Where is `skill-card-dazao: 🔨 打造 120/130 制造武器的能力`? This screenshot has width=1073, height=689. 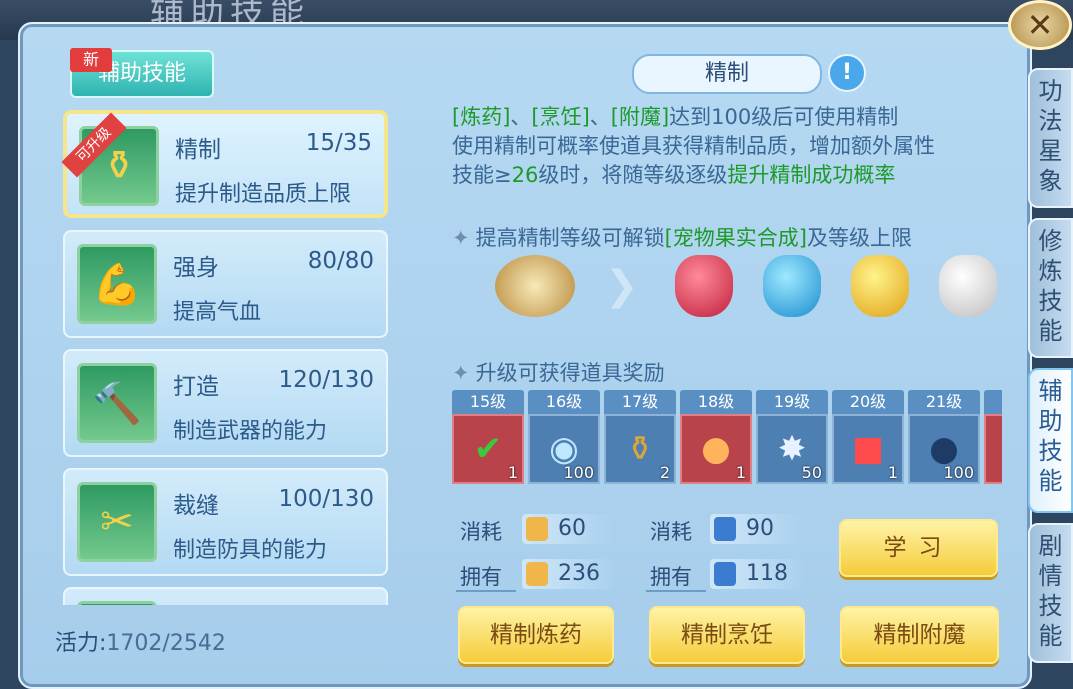
skill-card-dazao: 🔨 打造 120/130 制造武器的能力 is located at coordinates (225, 403).